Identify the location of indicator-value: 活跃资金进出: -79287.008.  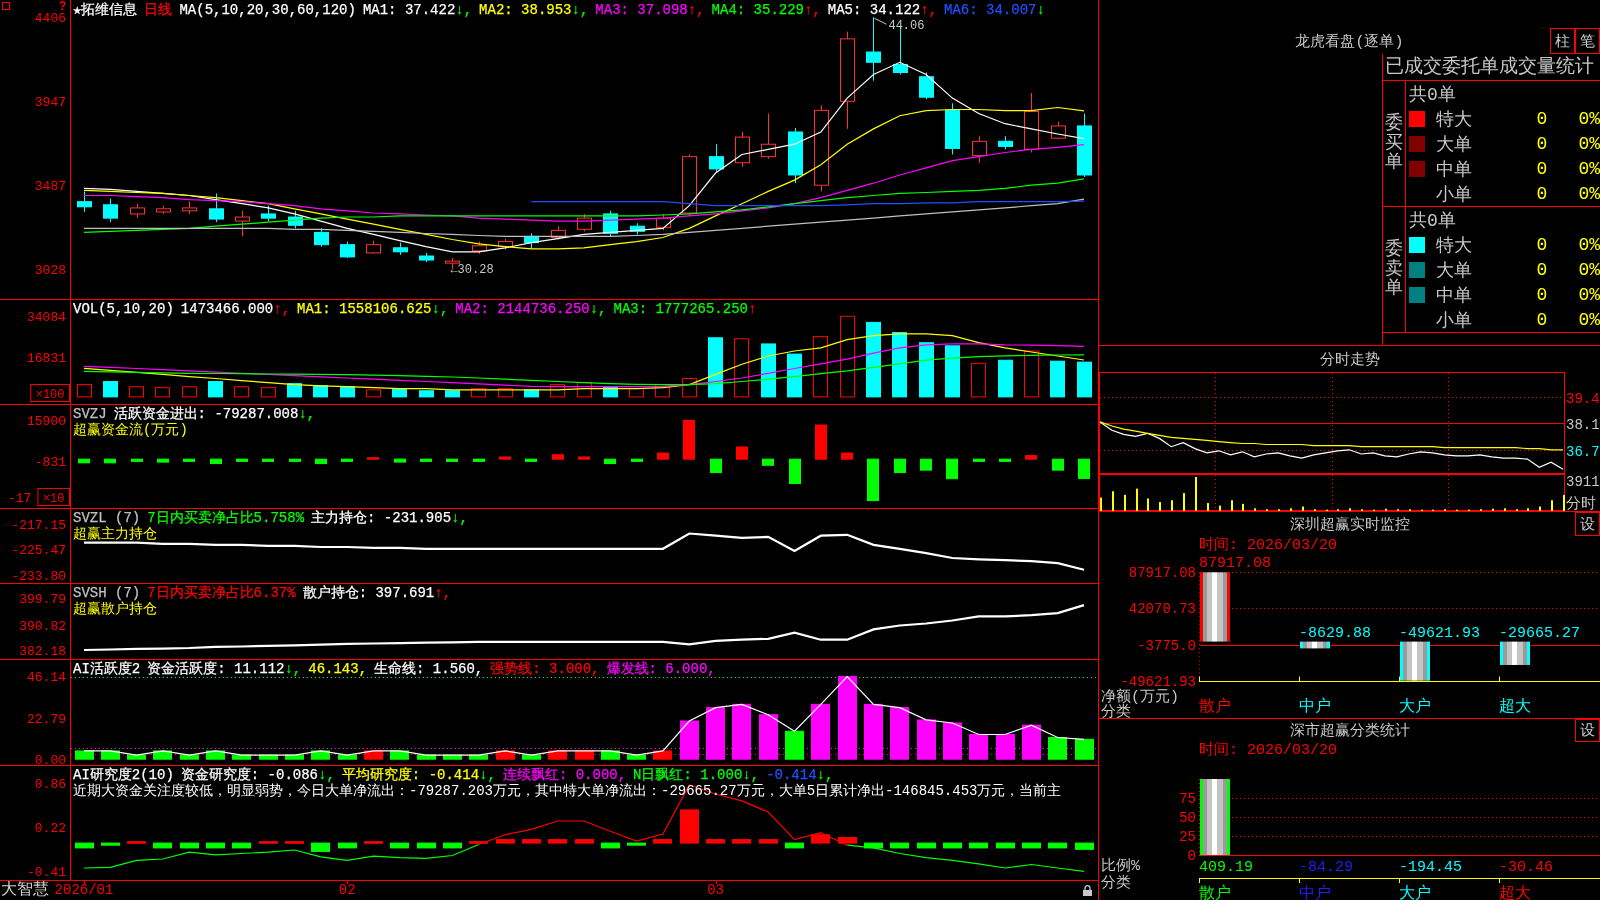
(206, 414).